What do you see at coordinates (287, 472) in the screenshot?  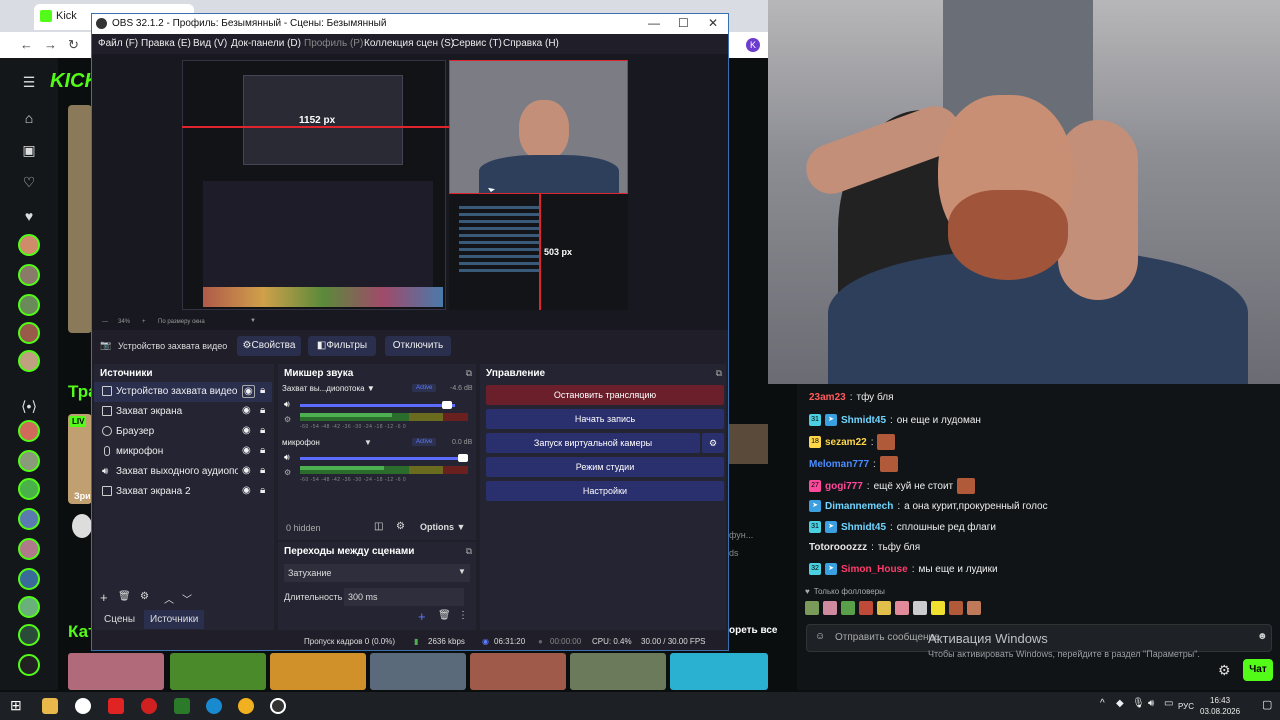 I see `audio-settings-icon: ⚙` at bounding box center [287, 472].